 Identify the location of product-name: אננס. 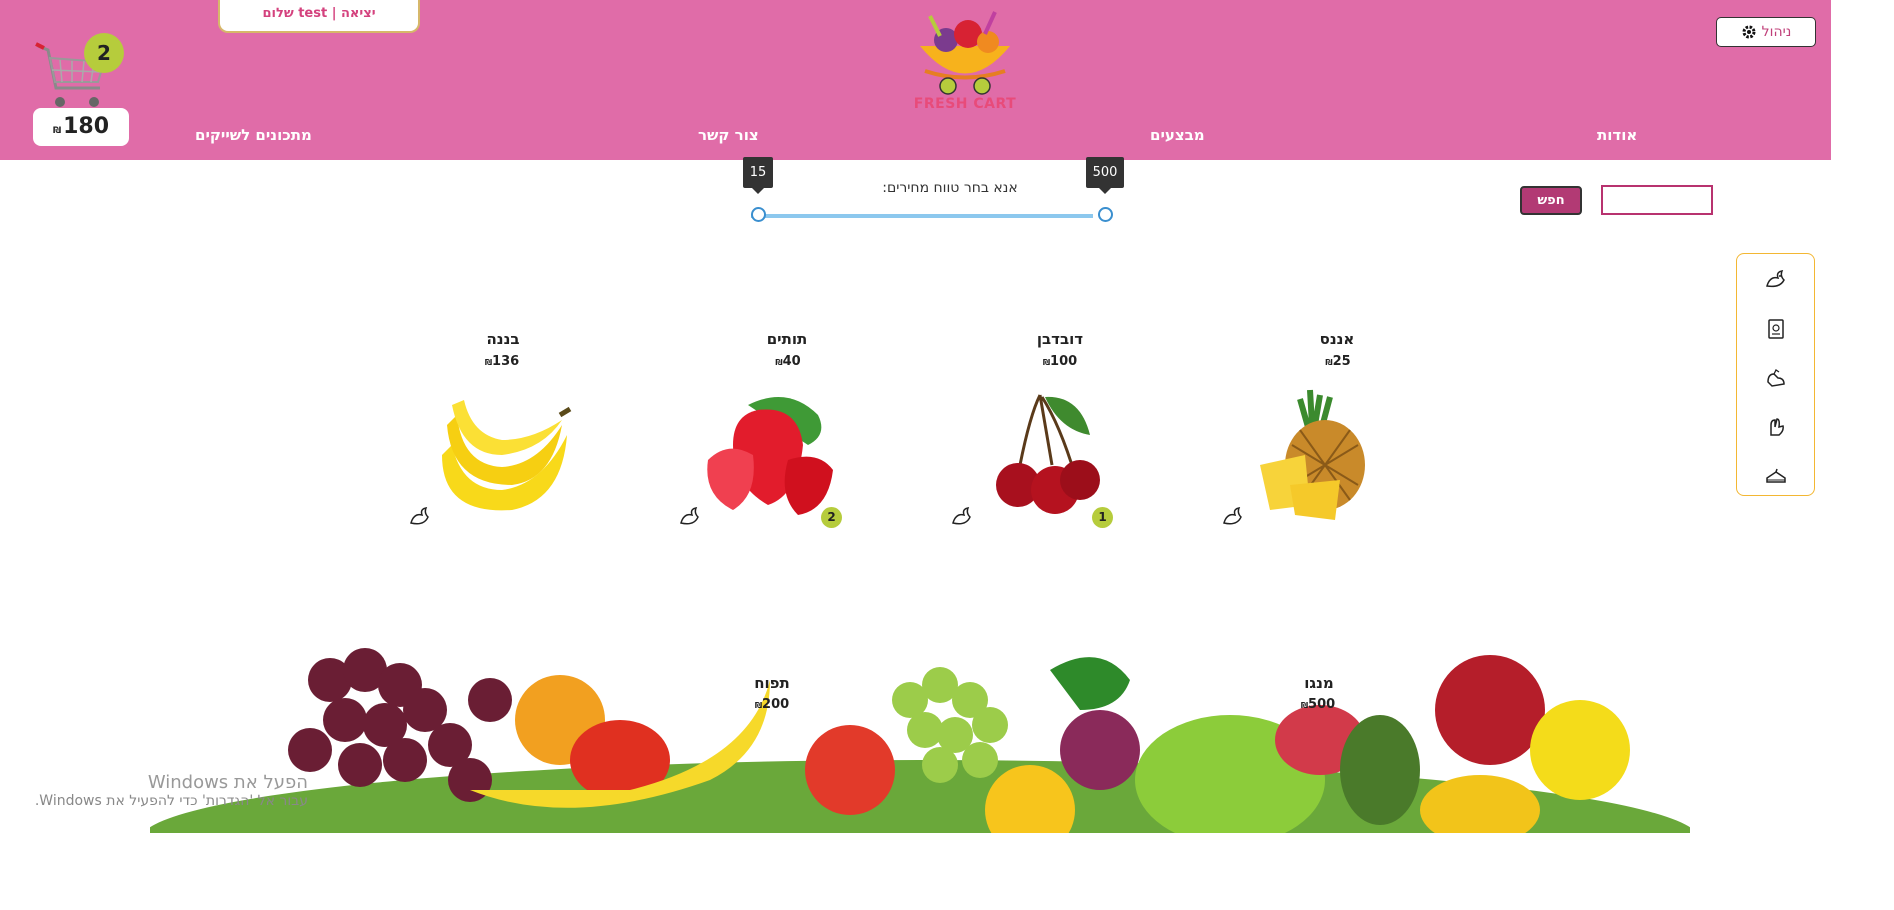
(1337, 339).